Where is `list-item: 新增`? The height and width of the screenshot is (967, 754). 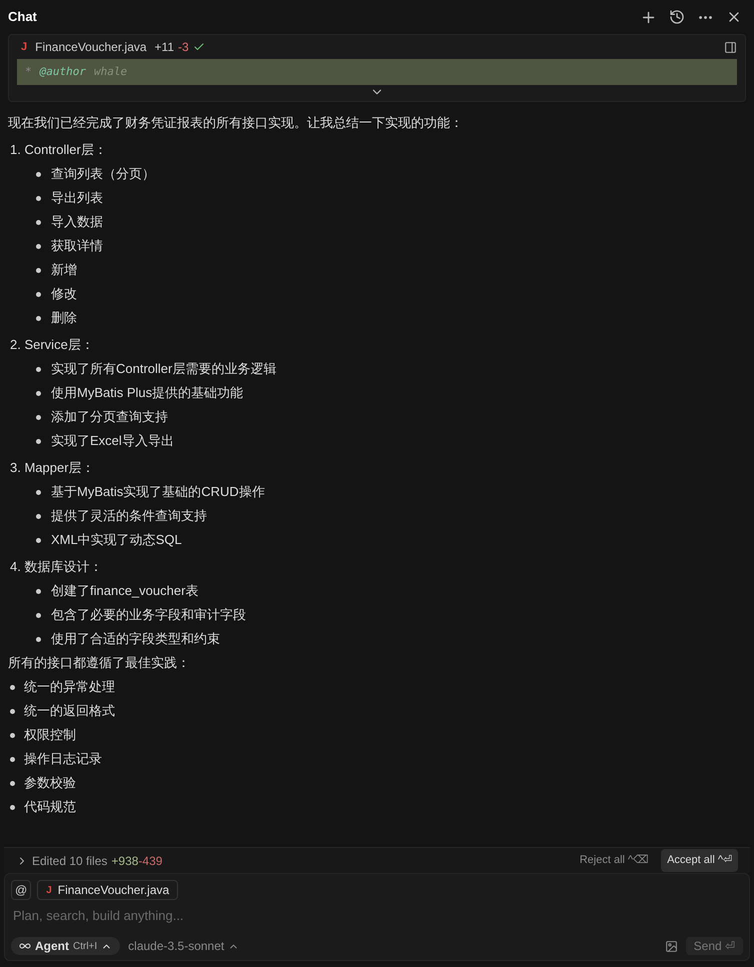 list-item: 新增 is located at coordinates (64, 270).